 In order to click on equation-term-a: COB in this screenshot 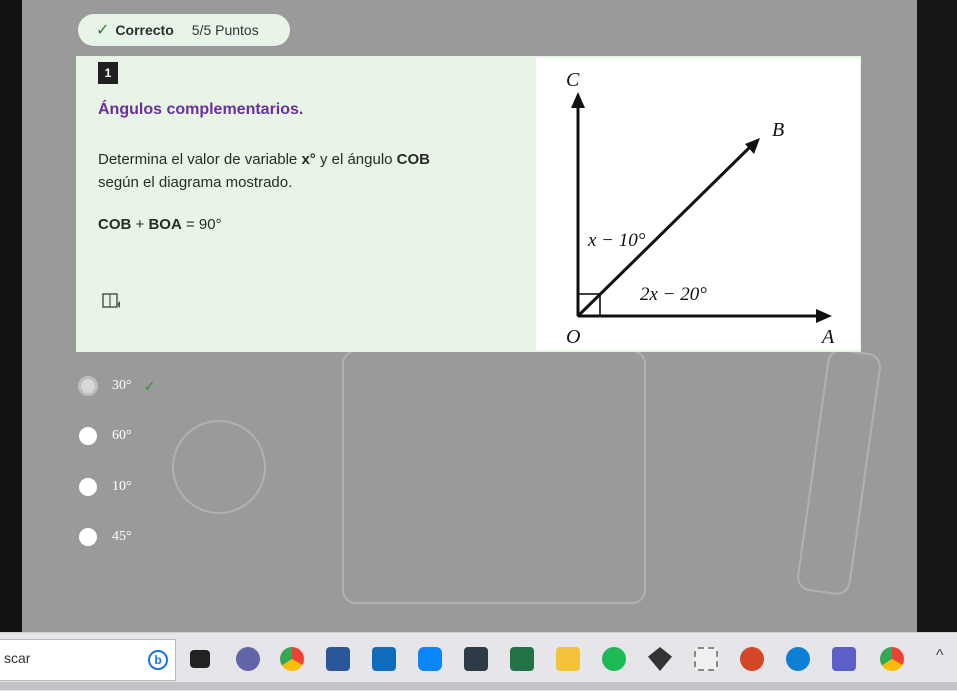, I will do `click(115, 224)`.